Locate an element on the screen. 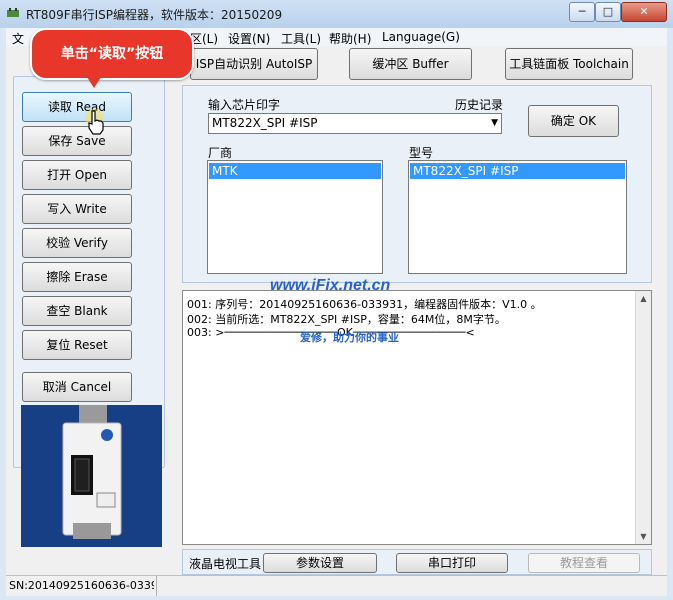 The width and height of the screenshot is (673, 600). model-label: 型号 is located at coordinates (421, 153).